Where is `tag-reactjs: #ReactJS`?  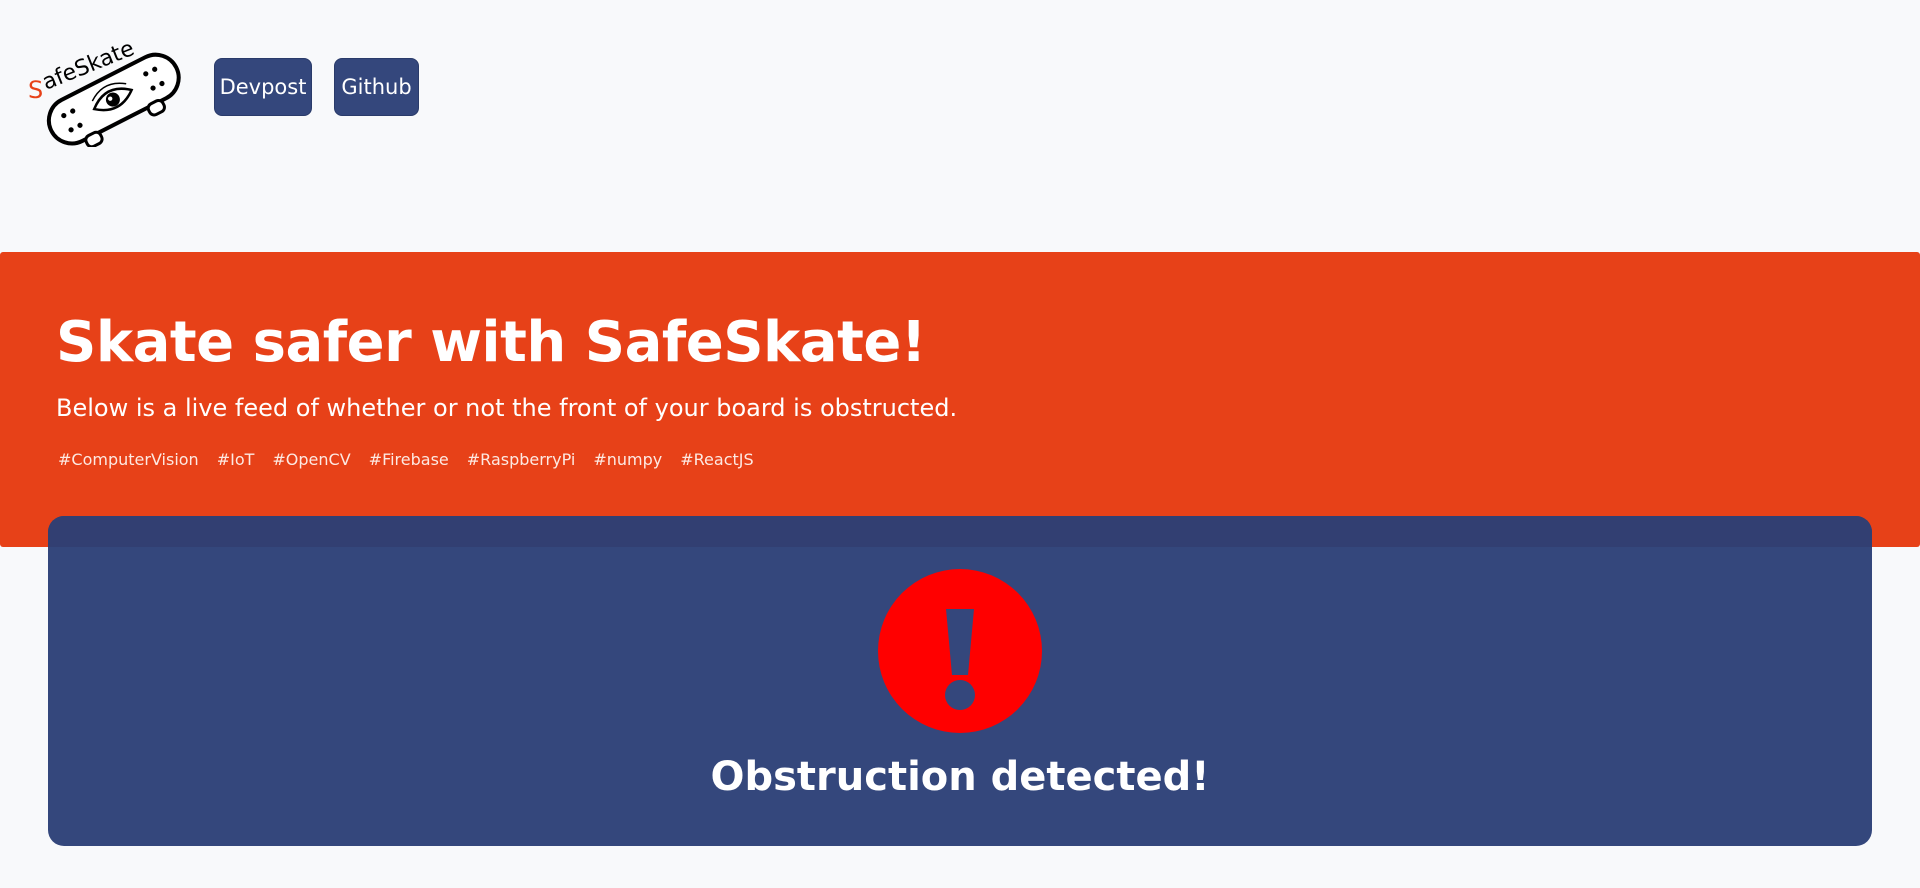
tag-reactjs: #ReactJS is located at coordinates (717, 459).